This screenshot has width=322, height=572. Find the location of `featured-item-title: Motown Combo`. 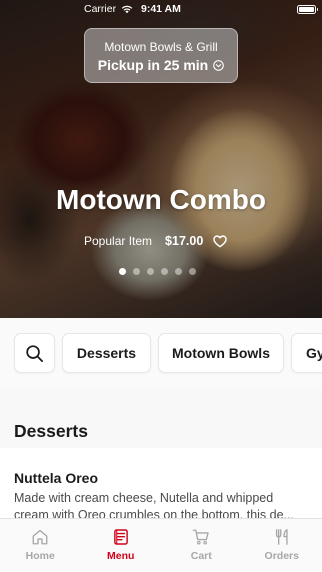

featured-item-title: Motown Combo is located at coordinates (161, 199).